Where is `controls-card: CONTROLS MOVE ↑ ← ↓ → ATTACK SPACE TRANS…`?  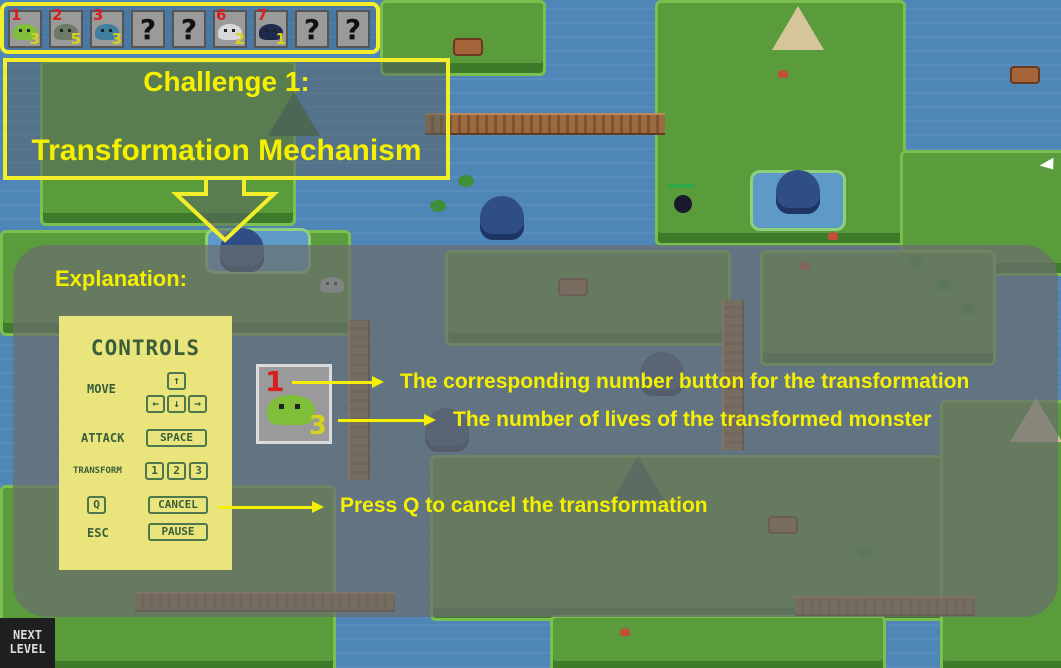 controls-card: CONTROLS MOVE ↑ ← ↓ → ATTACK SPACE TRANS… is located at coordinates (145, 443).